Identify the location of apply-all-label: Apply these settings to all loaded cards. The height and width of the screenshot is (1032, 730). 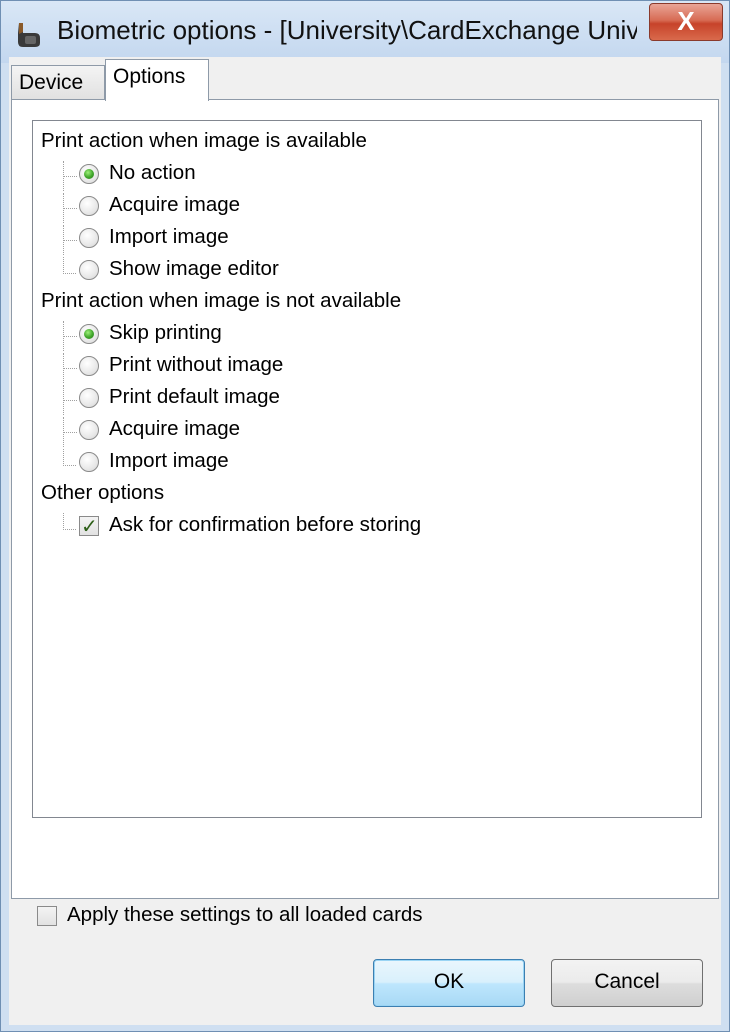
(245, 914).